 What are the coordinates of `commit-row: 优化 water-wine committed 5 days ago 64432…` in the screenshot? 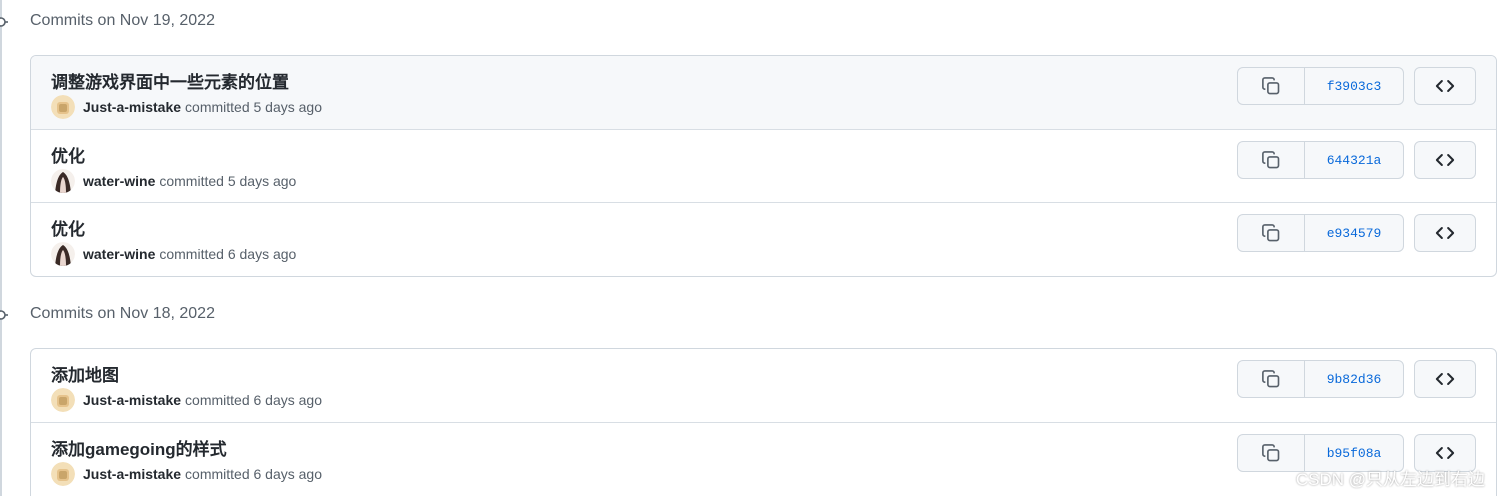 It's located at (763, 165).